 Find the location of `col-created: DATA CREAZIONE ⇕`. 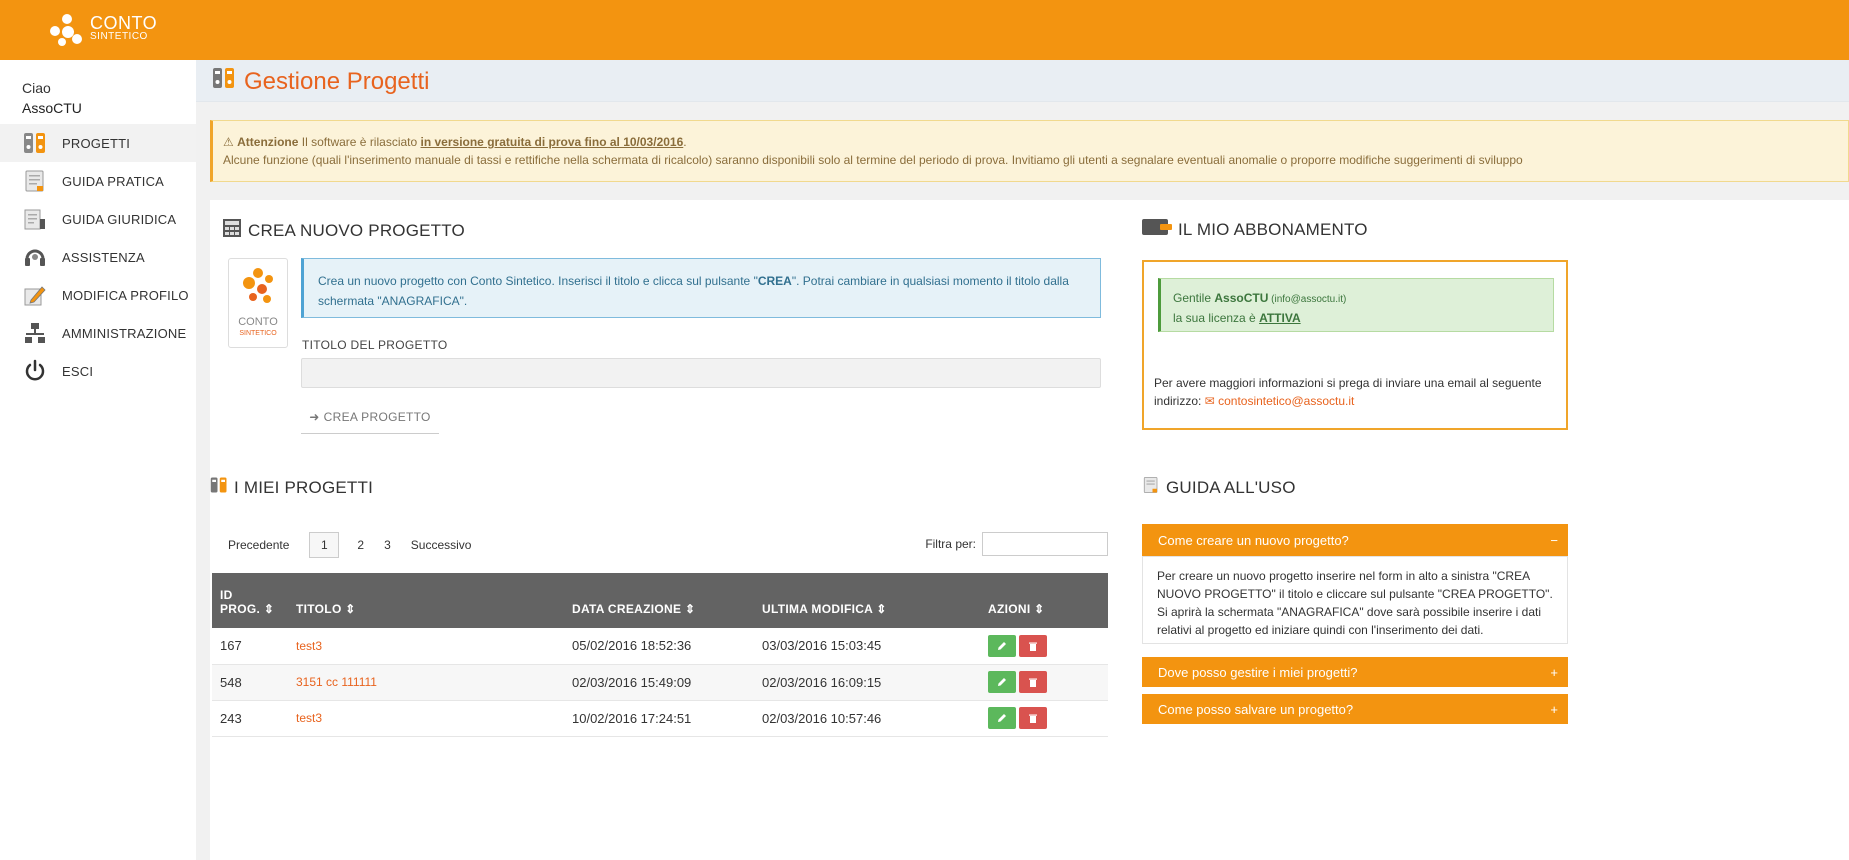

col-created: DATA CREAZIONE ⇕ is located at coordinates (659, 600).